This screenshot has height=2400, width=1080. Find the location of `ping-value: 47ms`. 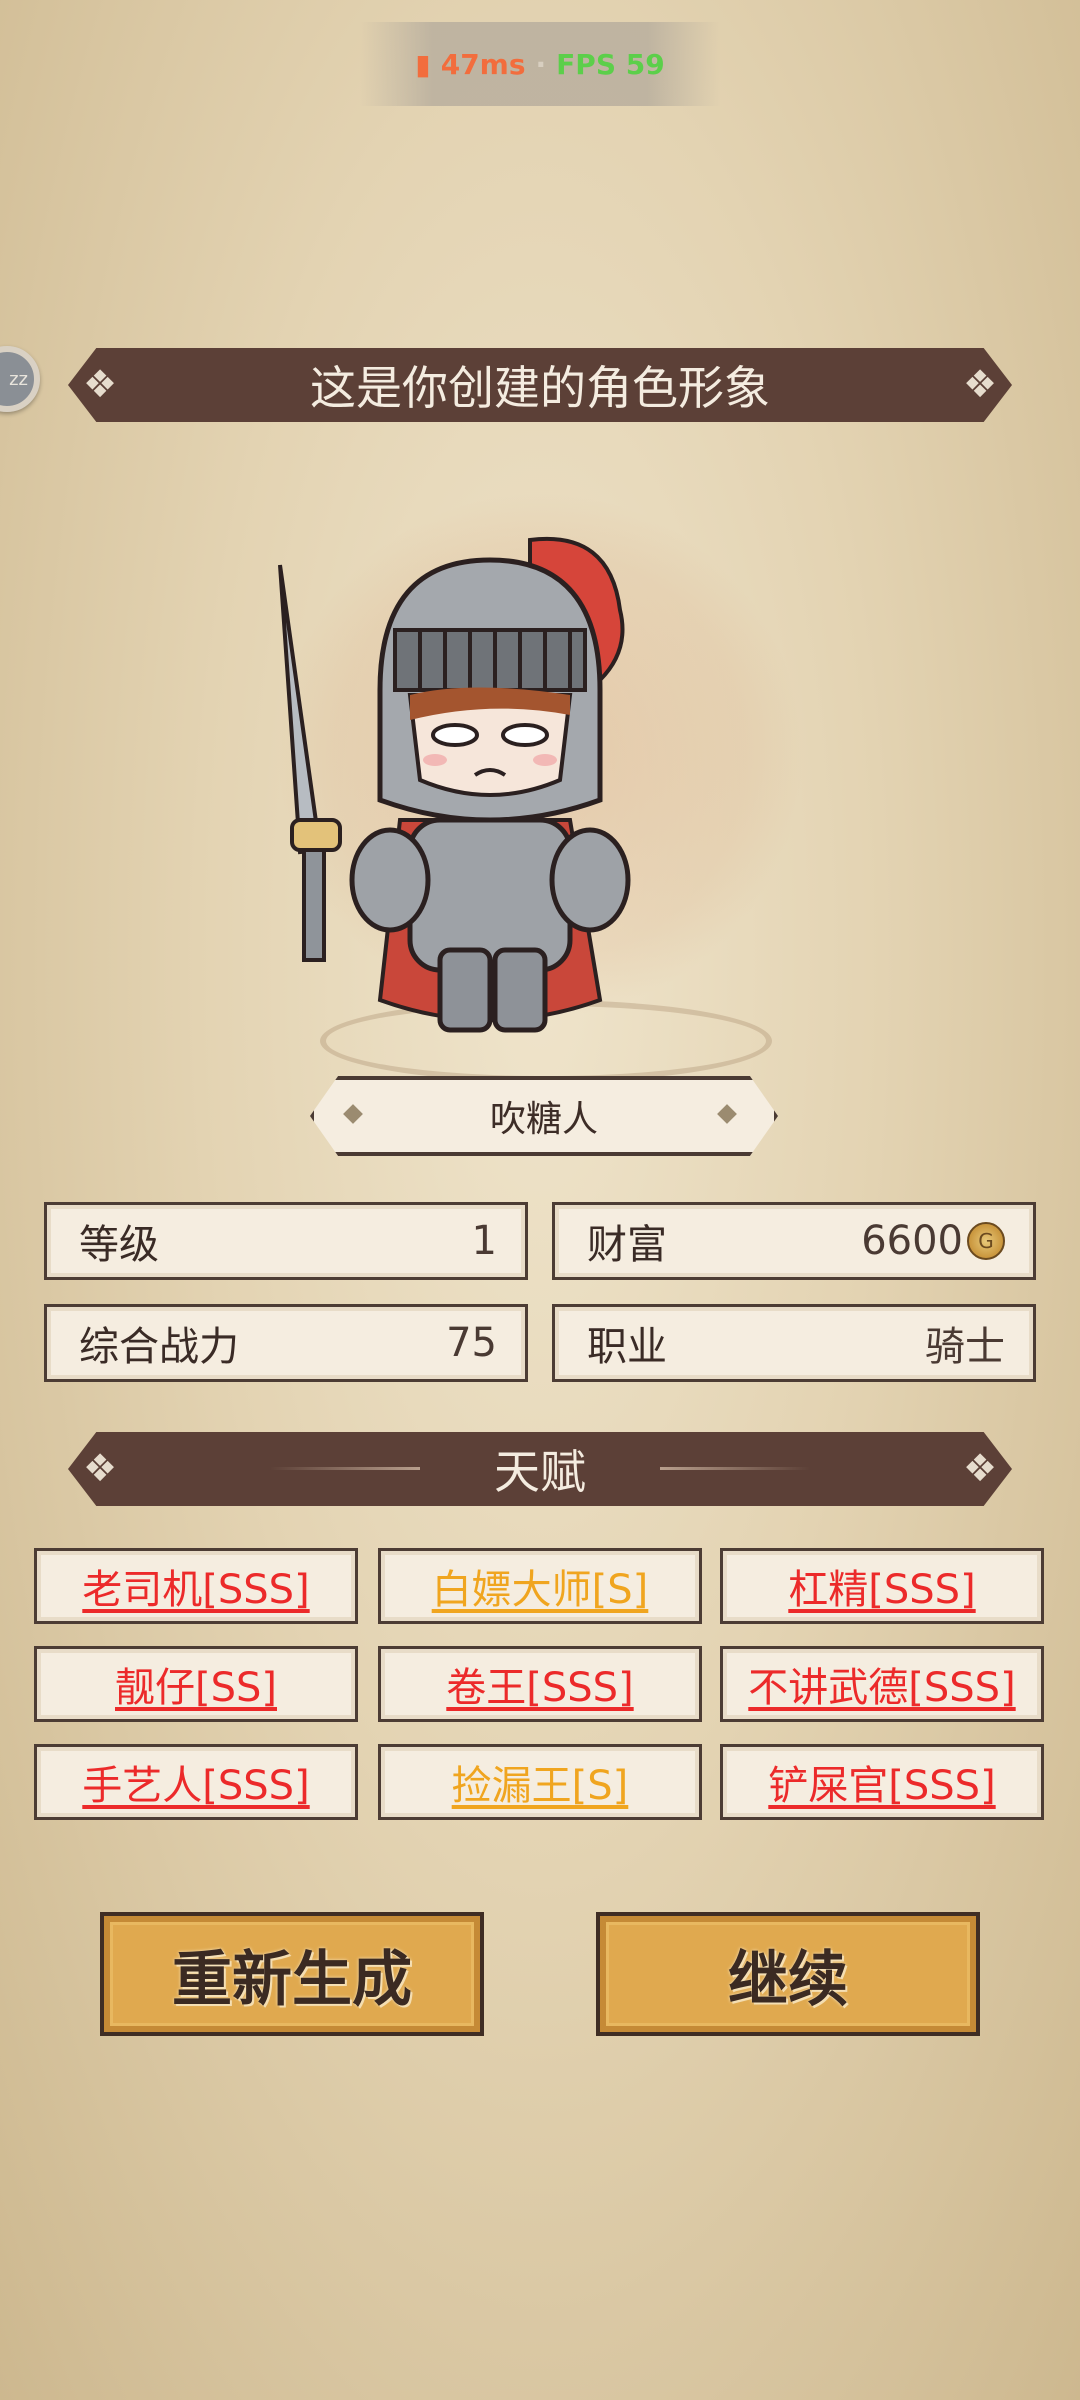

ping-value: 47ms is located at coordinates (483, 64).